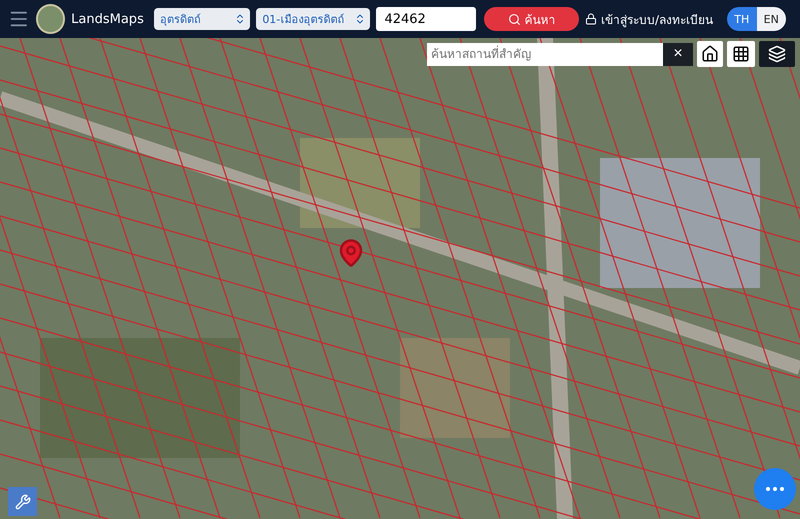 The height and width of the screenshot is (519, 800). Describe the element at coordinates (531, 19) in the screenshot. I see `search-button: ค้นหา` at that location.